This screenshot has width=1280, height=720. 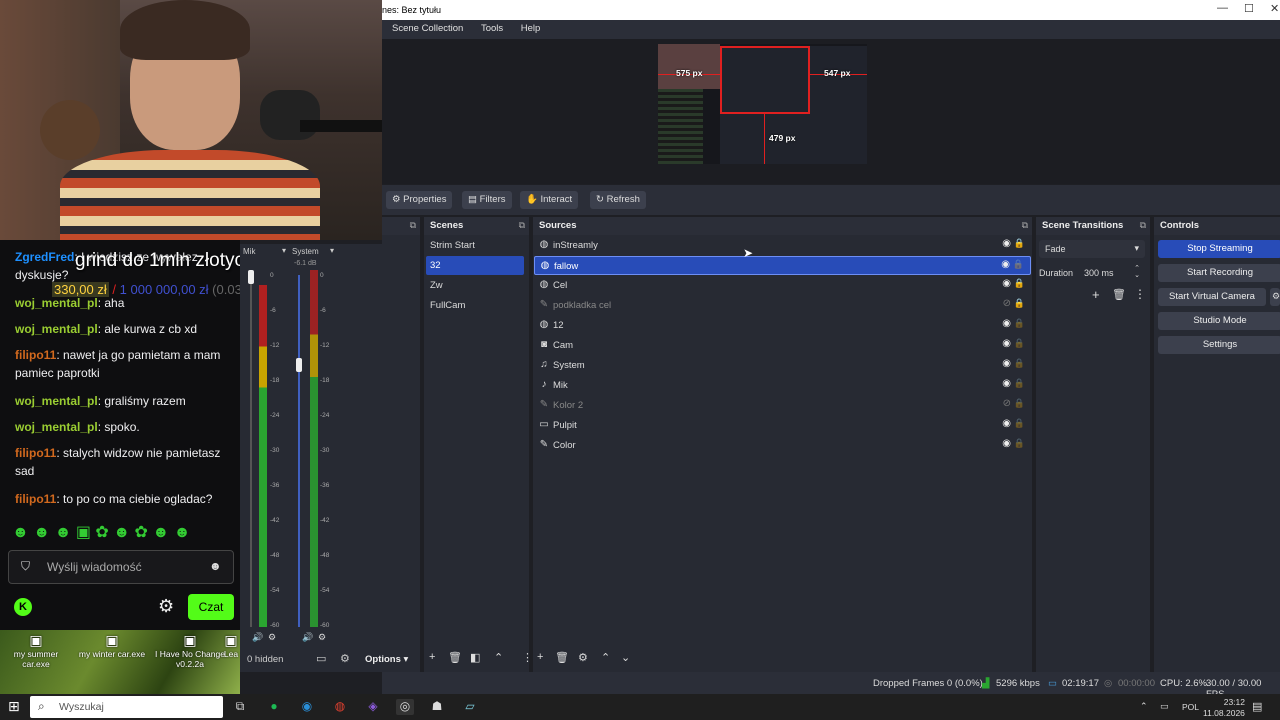 I want to click on refresh-button: ↻ Refresh, so click(x=618, y=200).